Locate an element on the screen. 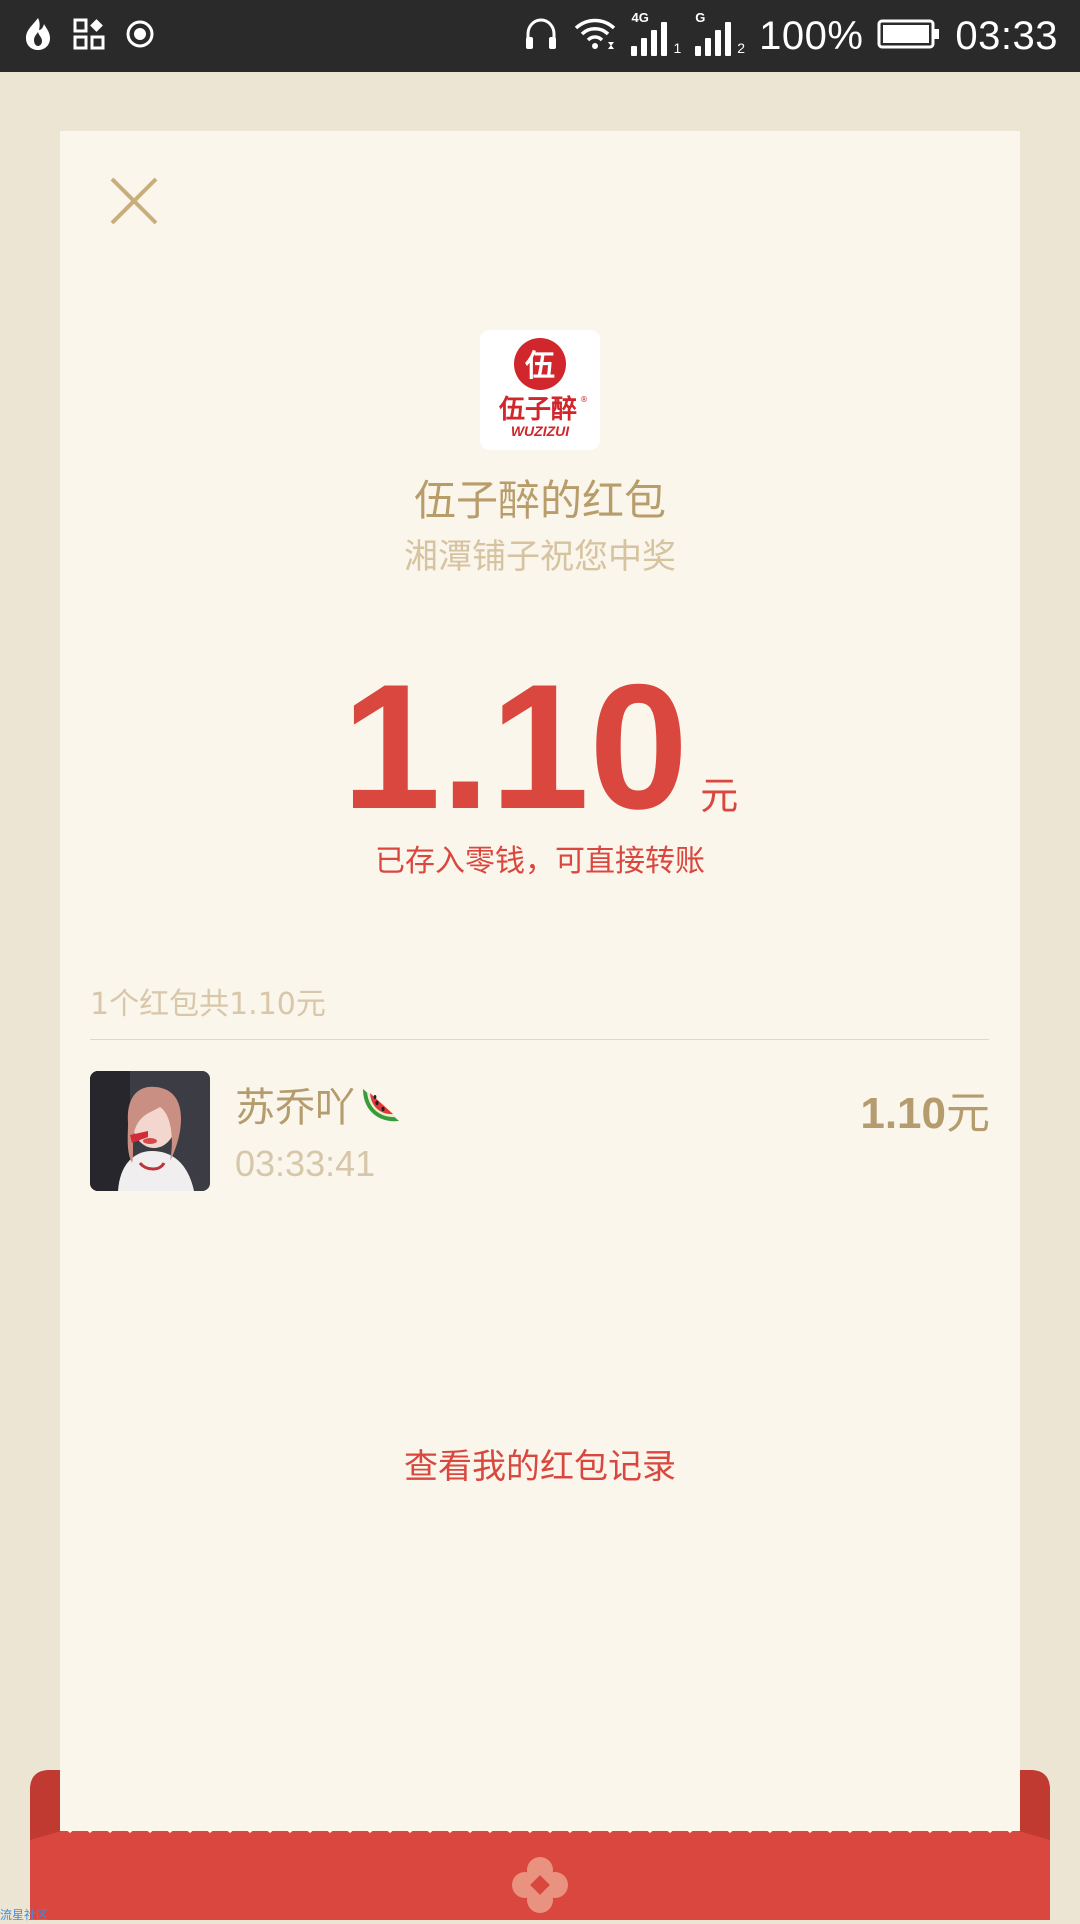 This screenshot has width=1080, height=1924. status-bar: 4G 1 G 2 100% 03:33 is located at coordinates (540, 36).